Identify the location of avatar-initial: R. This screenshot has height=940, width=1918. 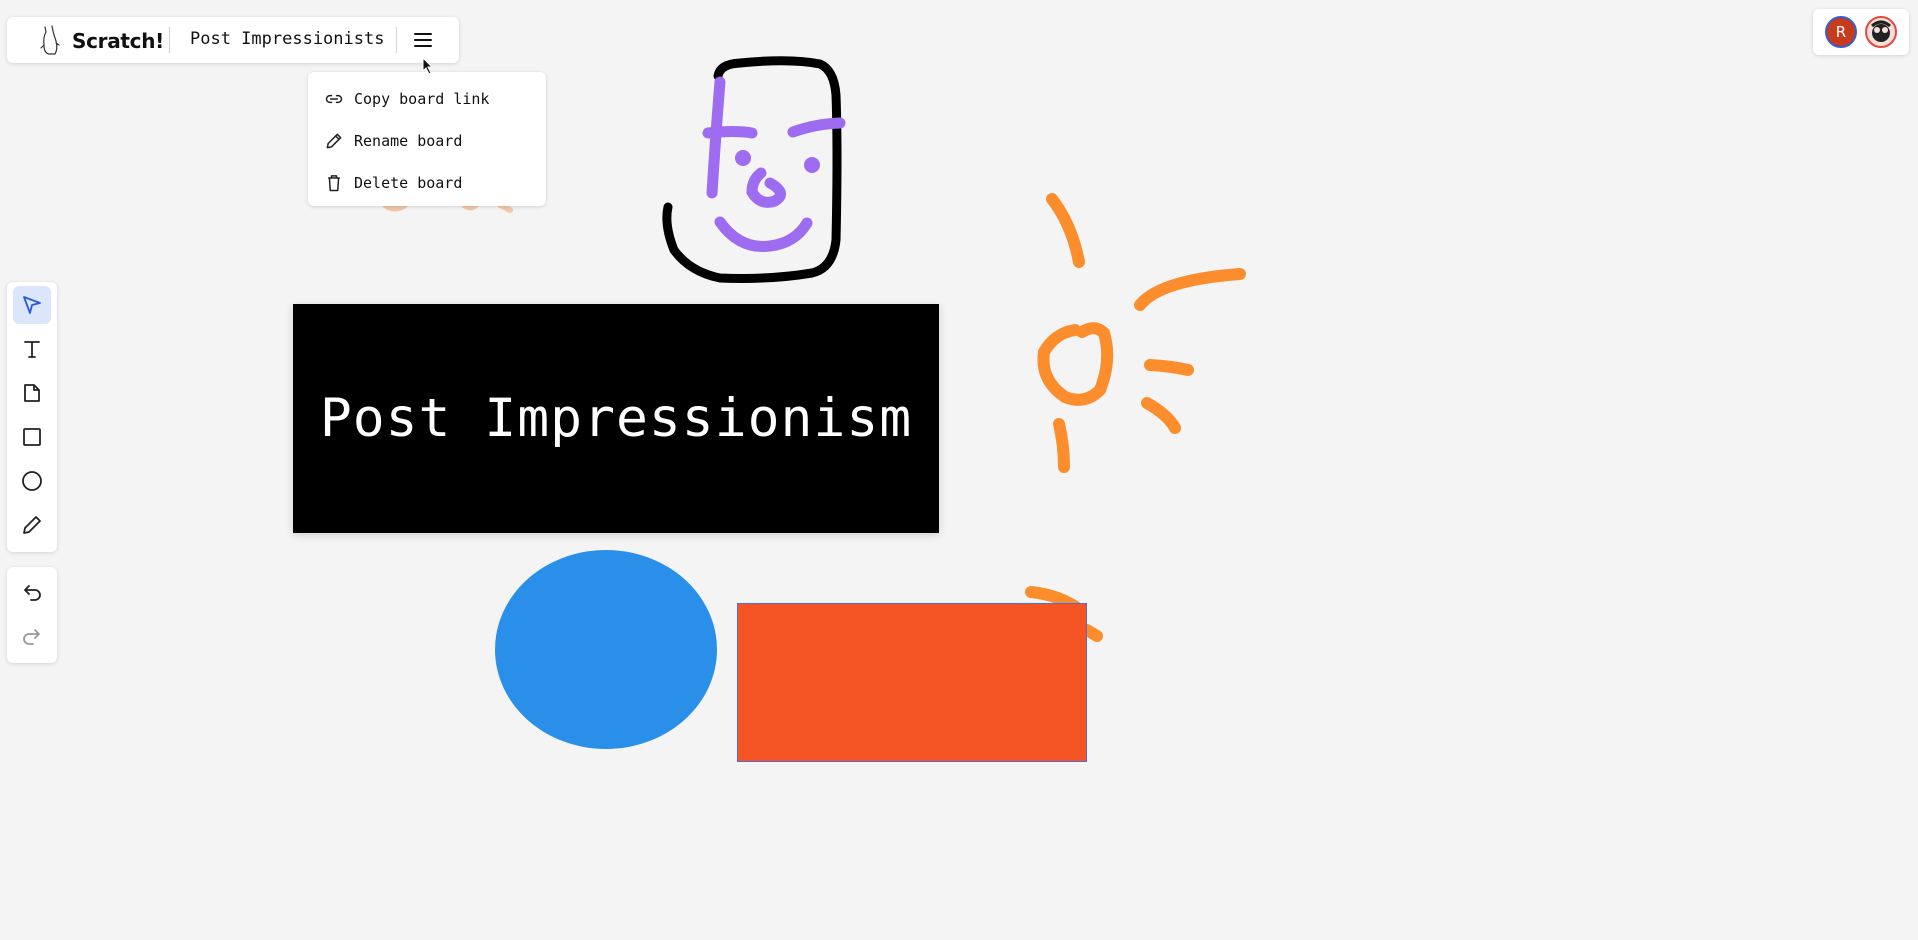
(1841, 32).